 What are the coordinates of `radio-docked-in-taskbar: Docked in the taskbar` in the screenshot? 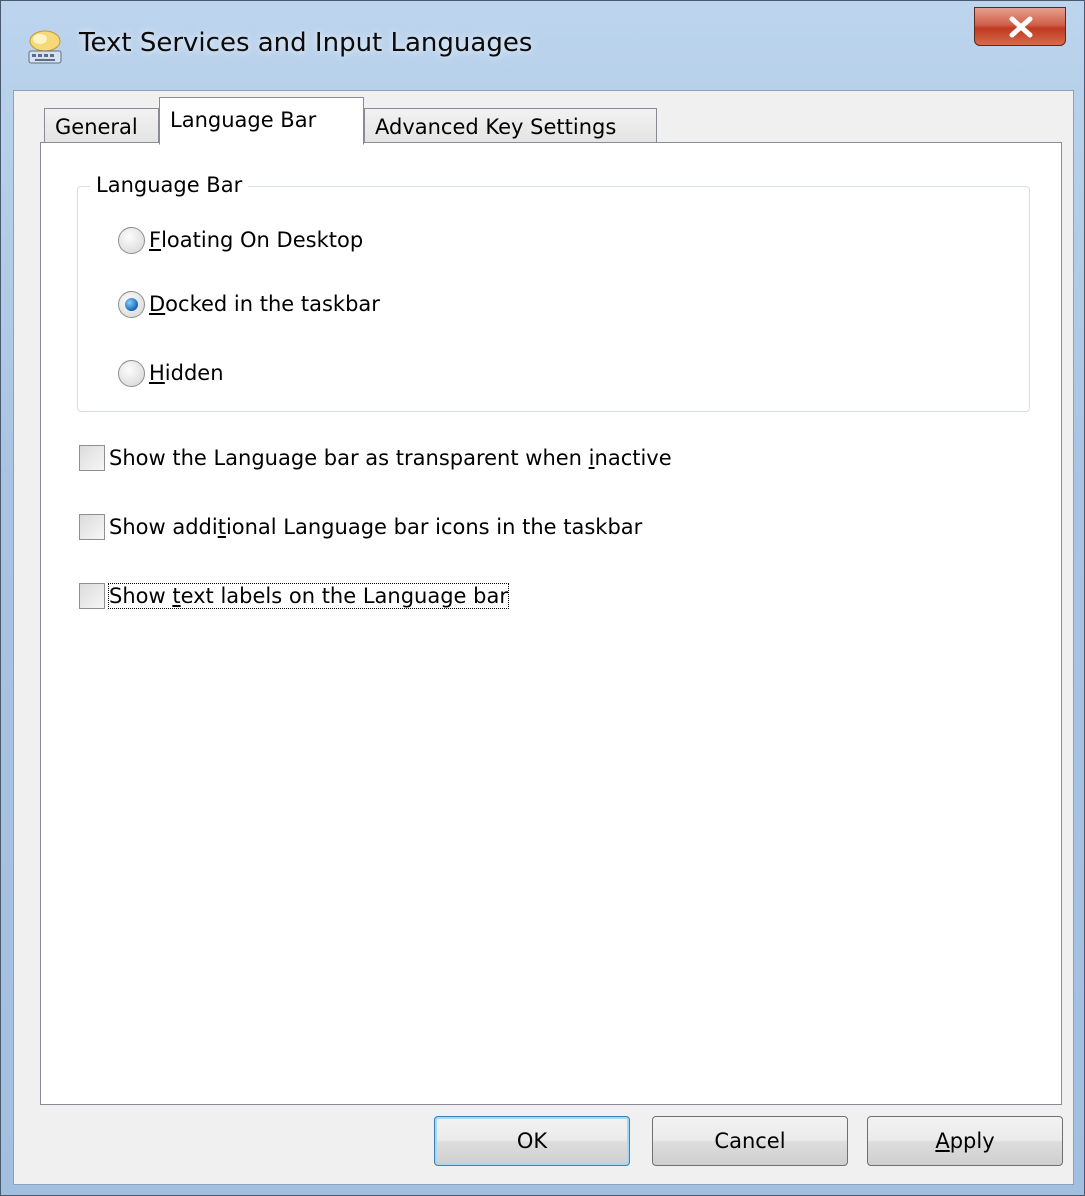 It's located at (249, 304).